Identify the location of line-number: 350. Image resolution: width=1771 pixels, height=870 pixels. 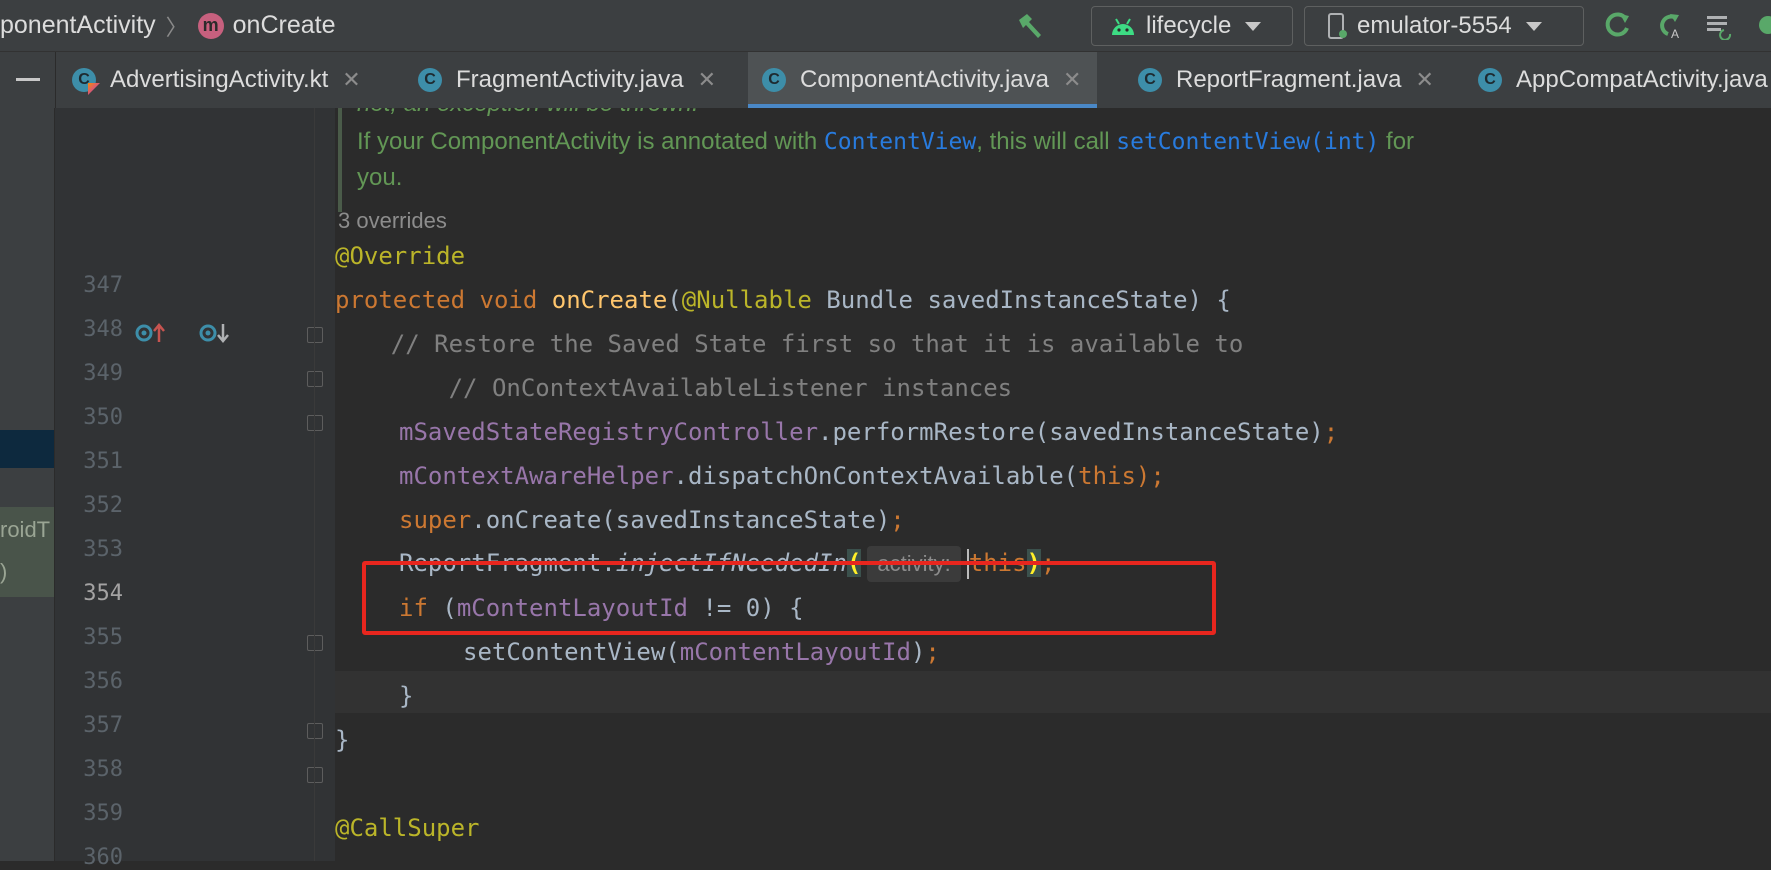
(103, 417).